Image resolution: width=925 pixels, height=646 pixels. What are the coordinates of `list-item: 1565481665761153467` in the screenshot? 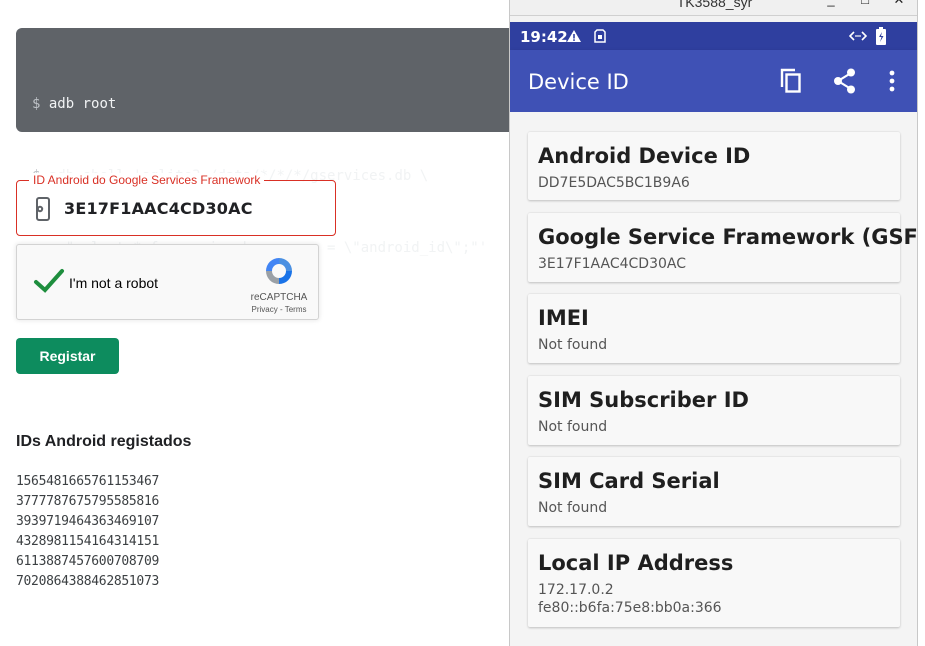 It's located at (88, 481).